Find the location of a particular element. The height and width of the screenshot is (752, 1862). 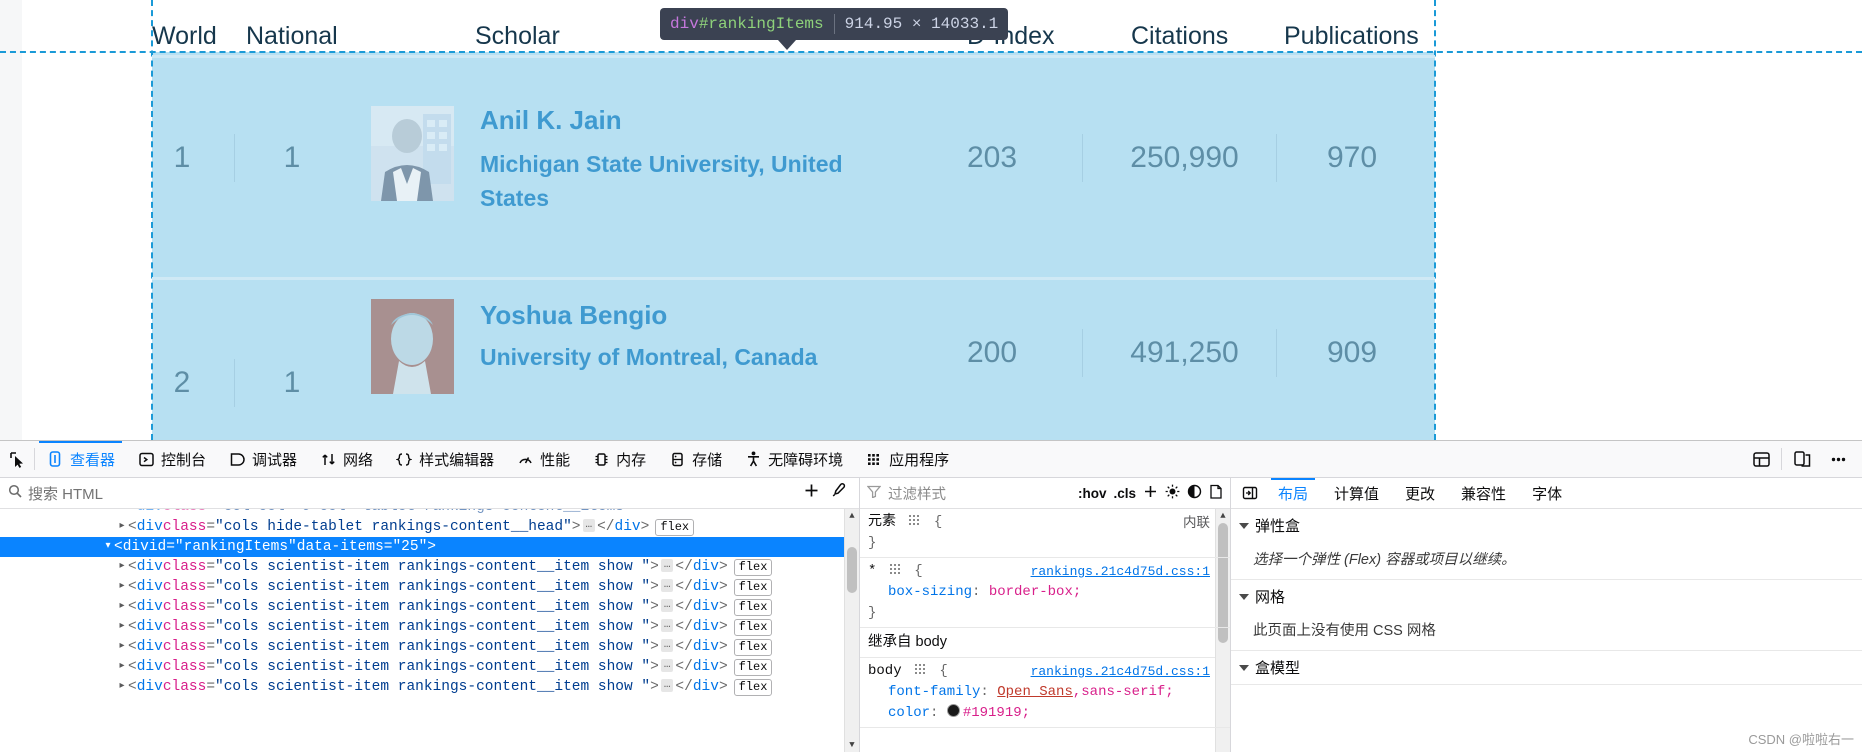

tab-storage: 存储 is located at coordinates (695, 459).